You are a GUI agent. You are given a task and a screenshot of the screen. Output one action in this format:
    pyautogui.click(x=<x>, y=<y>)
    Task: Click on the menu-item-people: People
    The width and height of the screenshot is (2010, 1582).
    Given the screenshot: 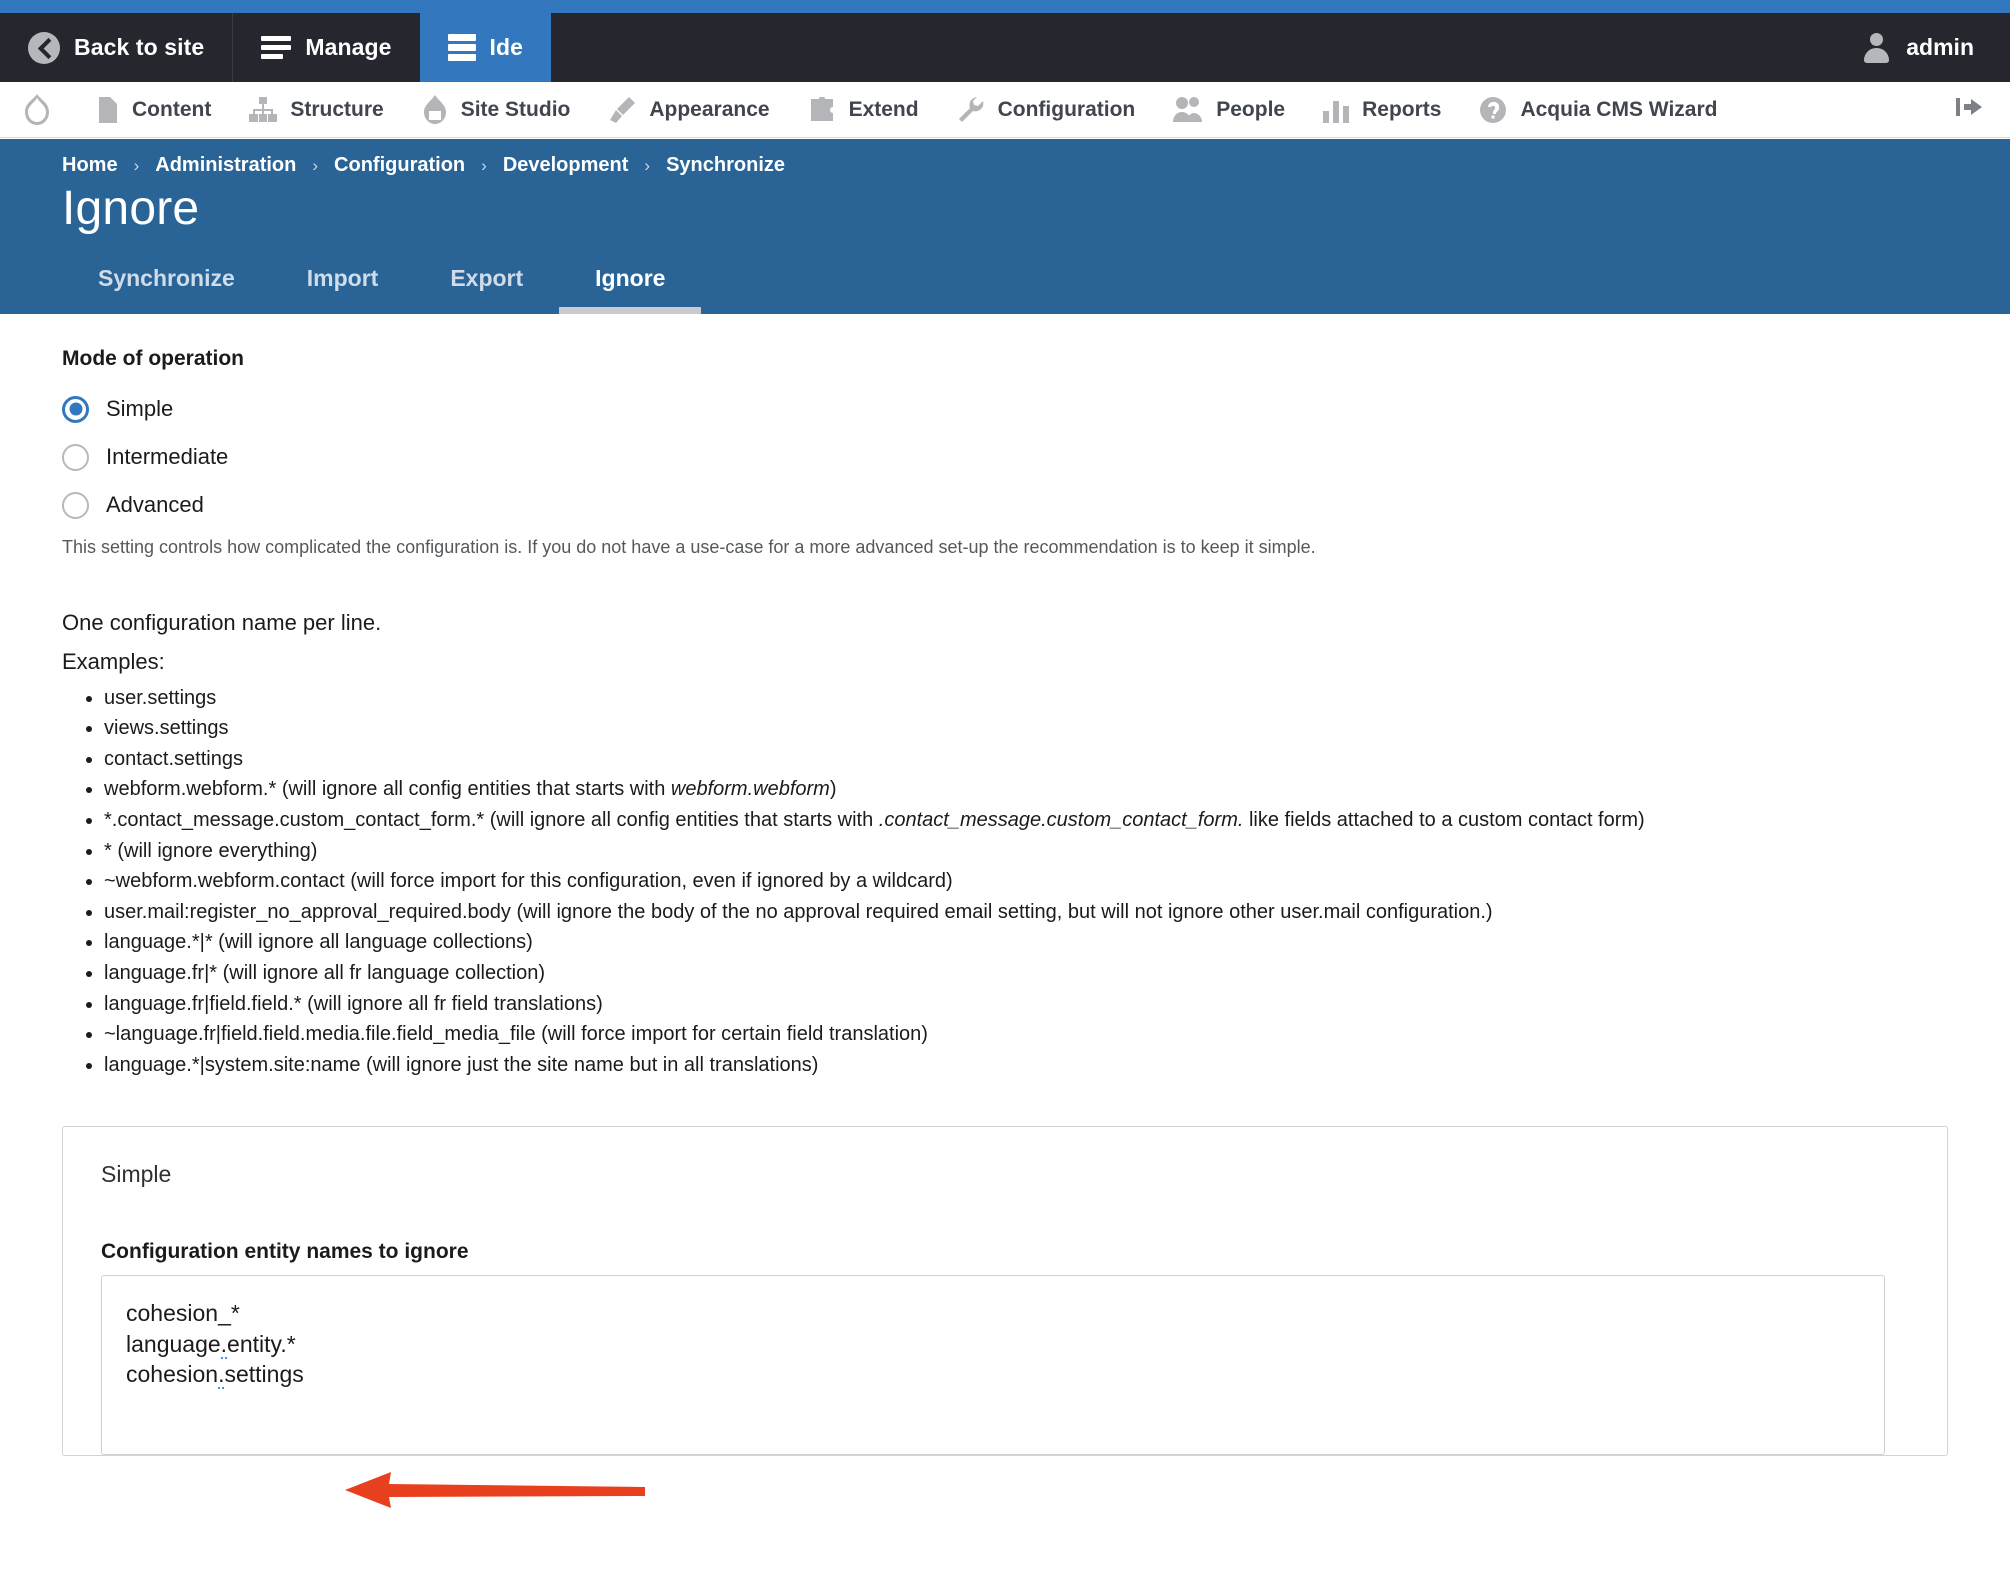 What is the action you would take?
    pyautogui.click(x=1229, y=110)
    